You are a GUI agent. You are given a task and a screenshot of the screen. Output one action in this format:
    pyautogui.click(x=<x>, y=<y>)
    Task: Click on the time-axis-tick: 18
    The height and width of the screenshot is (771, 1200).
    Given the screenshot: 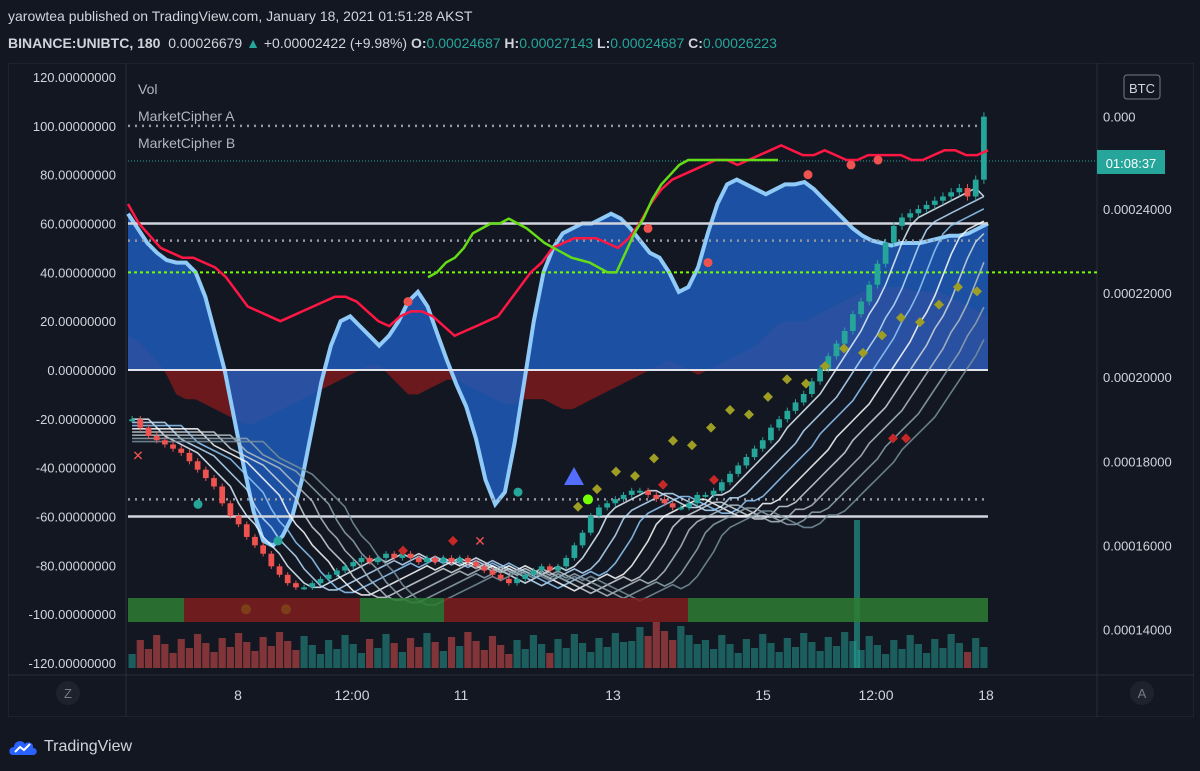 What is the action you would take?
    pyautogui.click(x=986, y=695)
    